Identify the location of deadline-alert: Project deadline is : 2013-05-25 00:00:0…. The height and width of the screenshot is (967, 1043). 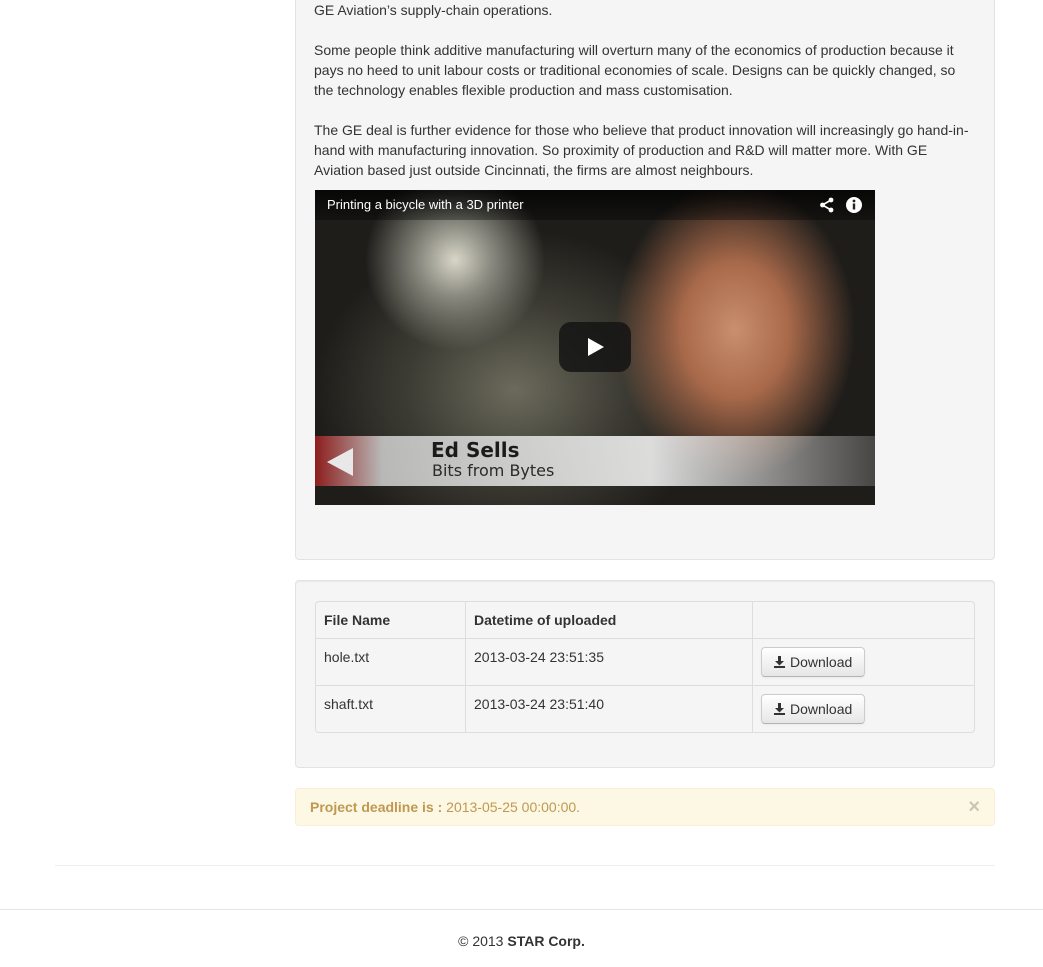
(645, 807).